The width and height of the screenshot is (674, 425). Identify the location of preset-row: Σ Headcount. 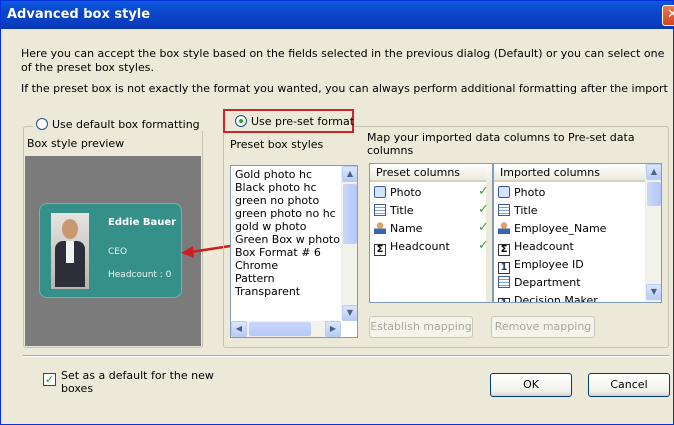
(412, 247).